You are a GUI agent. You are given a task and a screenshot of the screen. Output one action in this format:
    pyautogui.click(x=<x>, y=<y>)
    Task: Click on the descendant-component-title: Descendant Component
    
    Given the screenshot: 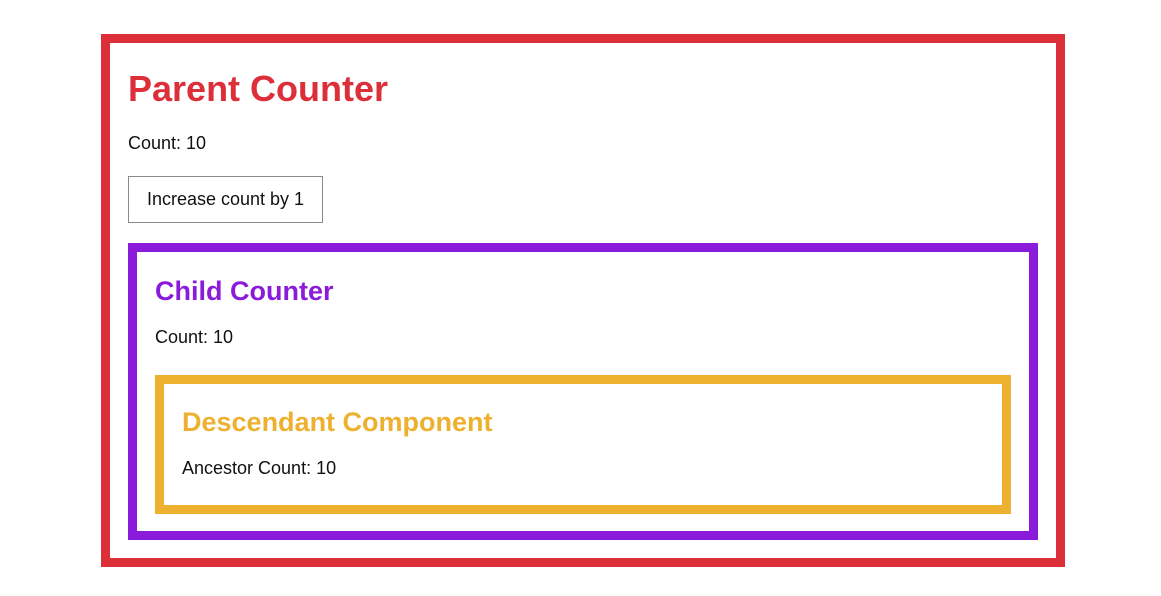 What is the action you would take?
    pyautogui.click(x=337, y=422)
    